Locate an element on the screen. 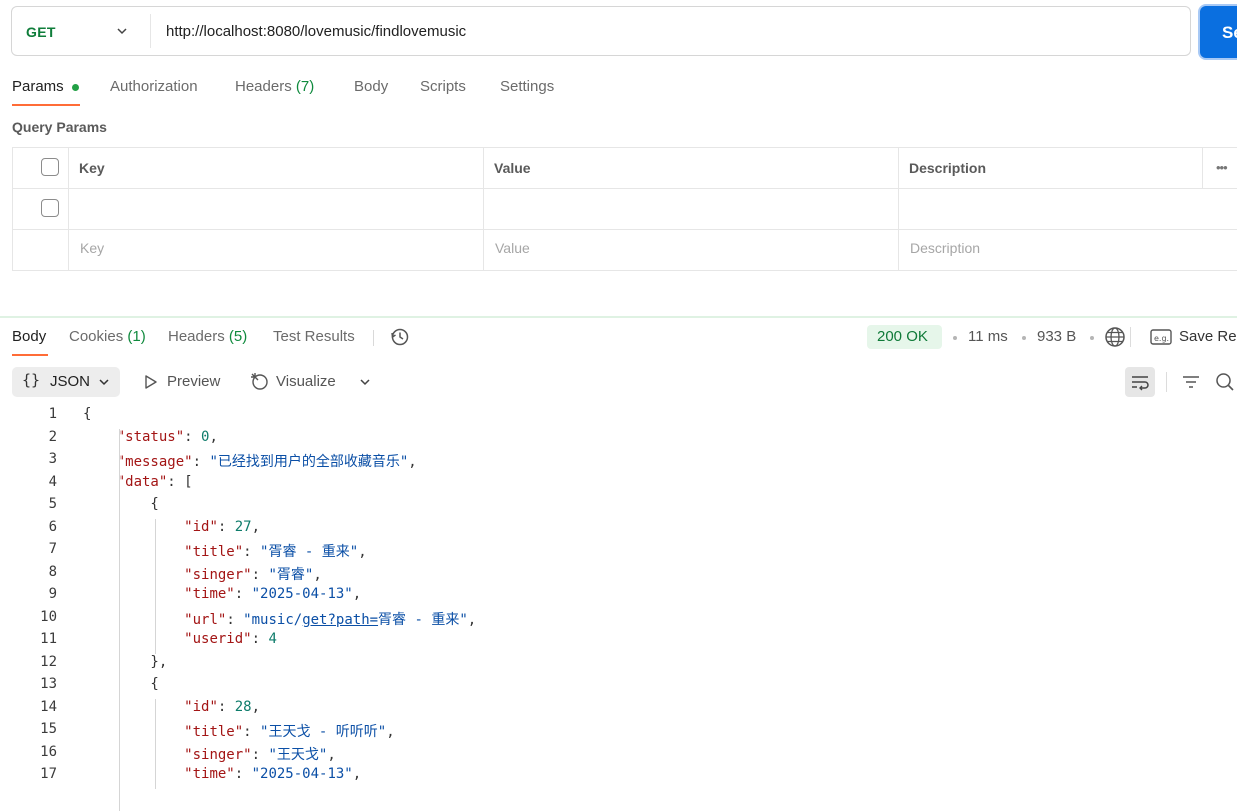 This screenshot has width=1237, height=811. code-line: 7 "title": "胥睿 - 重来", is located at coordinates (618, 552).